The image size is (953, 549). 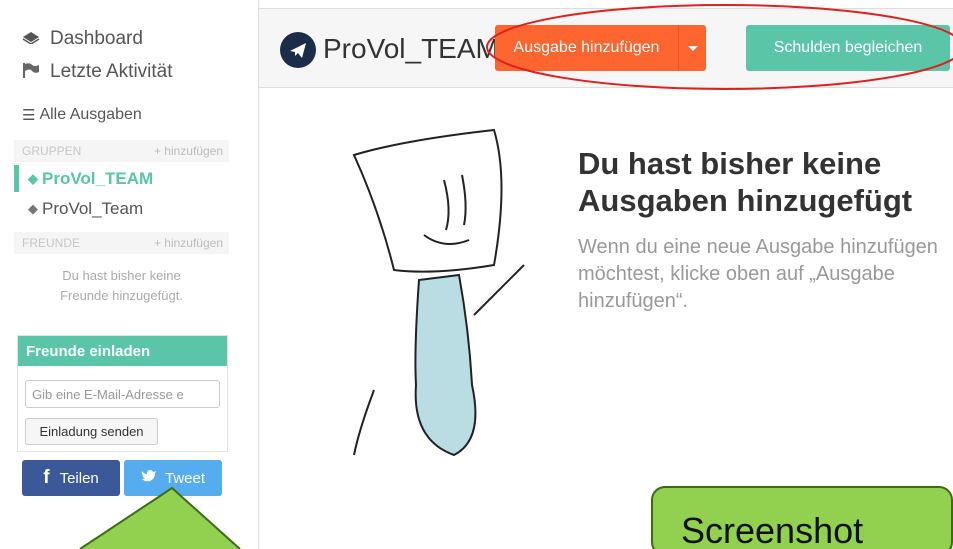 I want to click on nav-all-expenses: ☰ Alle Ausgaben, so click(x=82, y=115).